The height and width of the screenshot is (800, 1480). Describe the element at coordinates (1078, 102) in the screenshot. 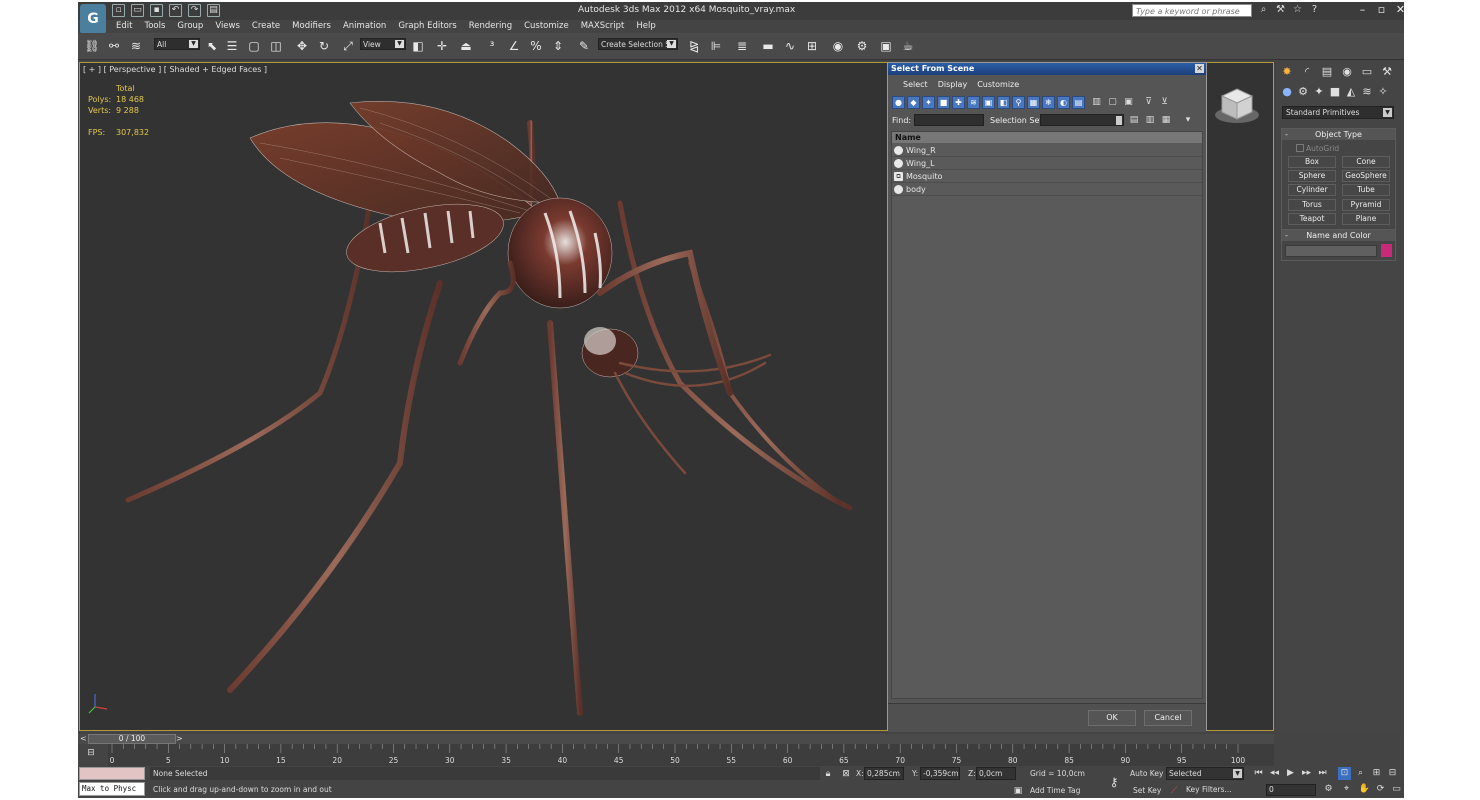

I see `display-all-icon: ▤` at that location.